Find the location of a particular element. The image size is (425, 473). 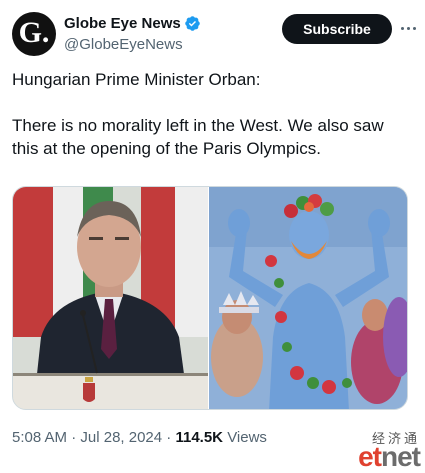

watermark-et: et is located at coordinates (370, 456).